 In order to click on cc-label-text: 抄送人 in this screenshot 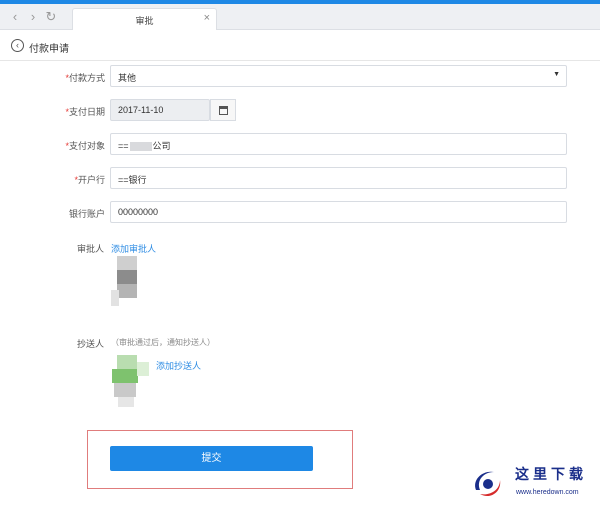, I will do `click(90, 344)`.